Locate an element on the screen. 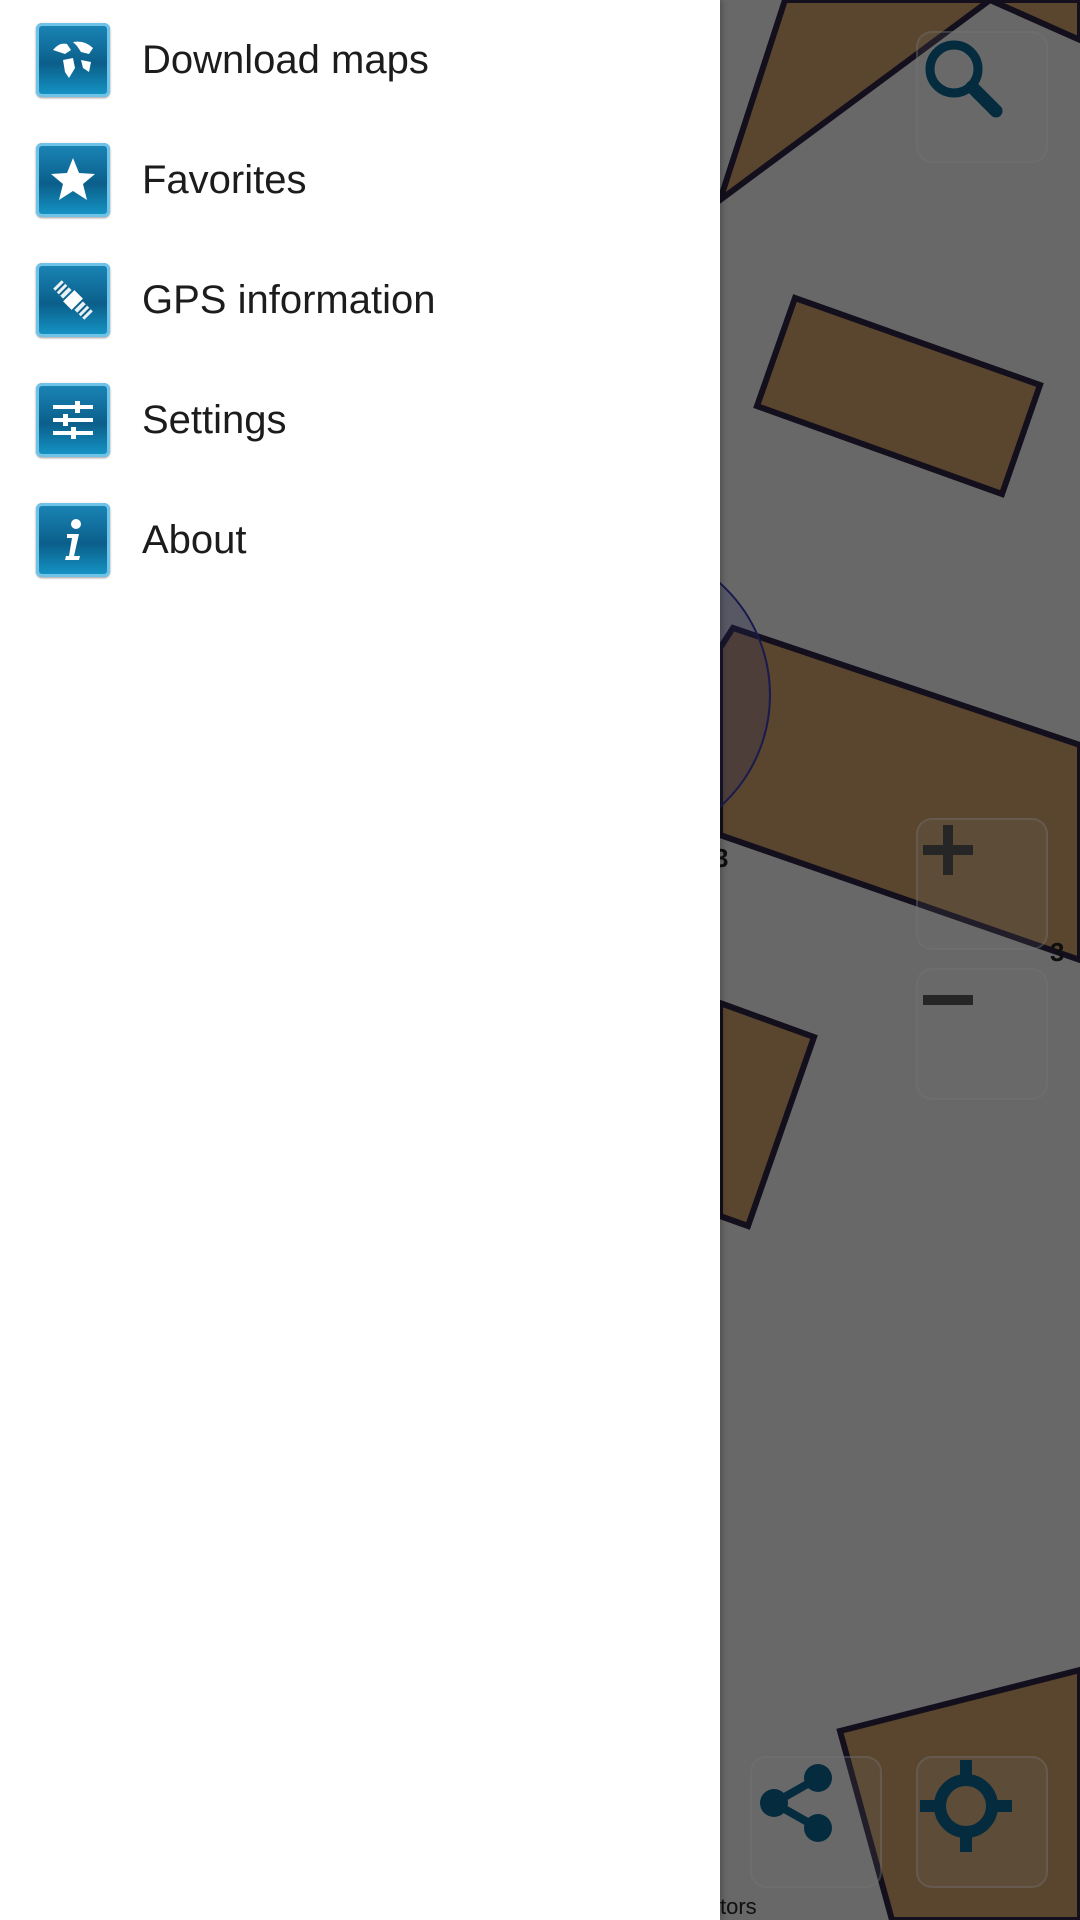  menu-item-favorites: Favorites is located at coordinates (360, 180).